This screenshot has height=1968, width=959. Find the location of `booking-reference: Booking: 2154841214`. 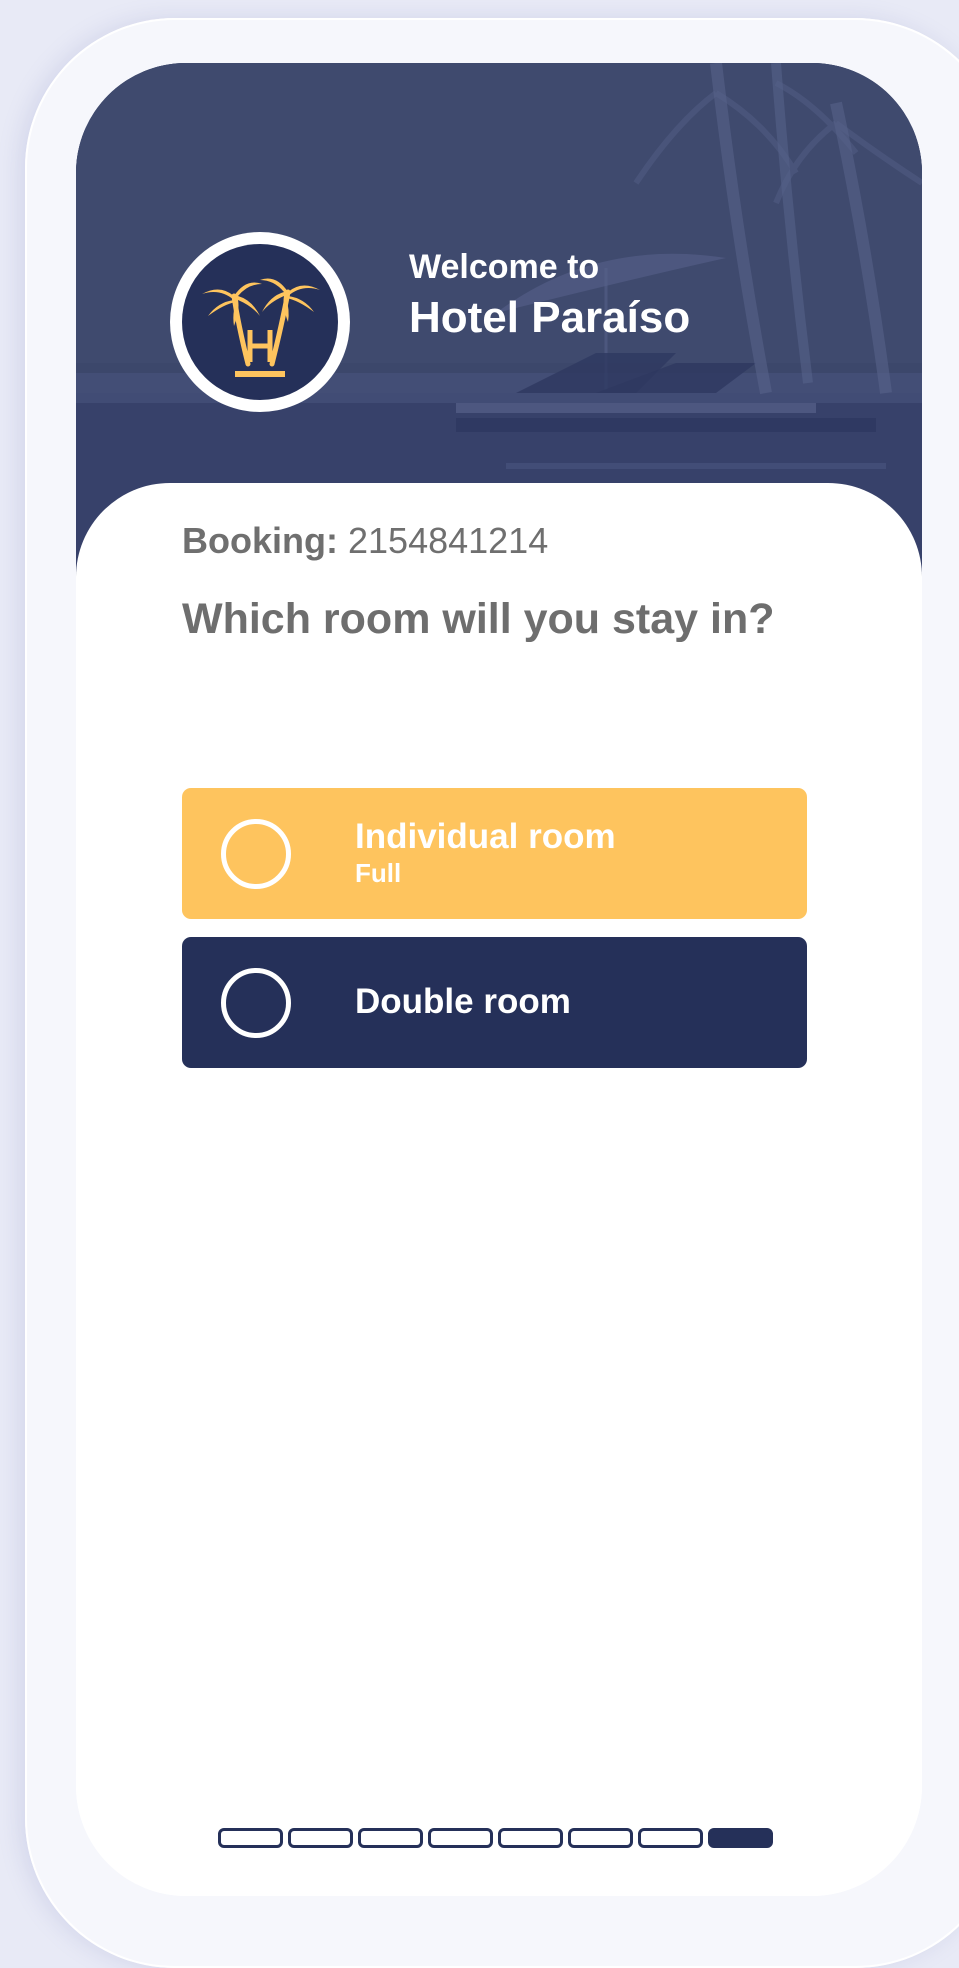

booking-reference: Booking: 2154841214 is located at coordinates (365, 541).